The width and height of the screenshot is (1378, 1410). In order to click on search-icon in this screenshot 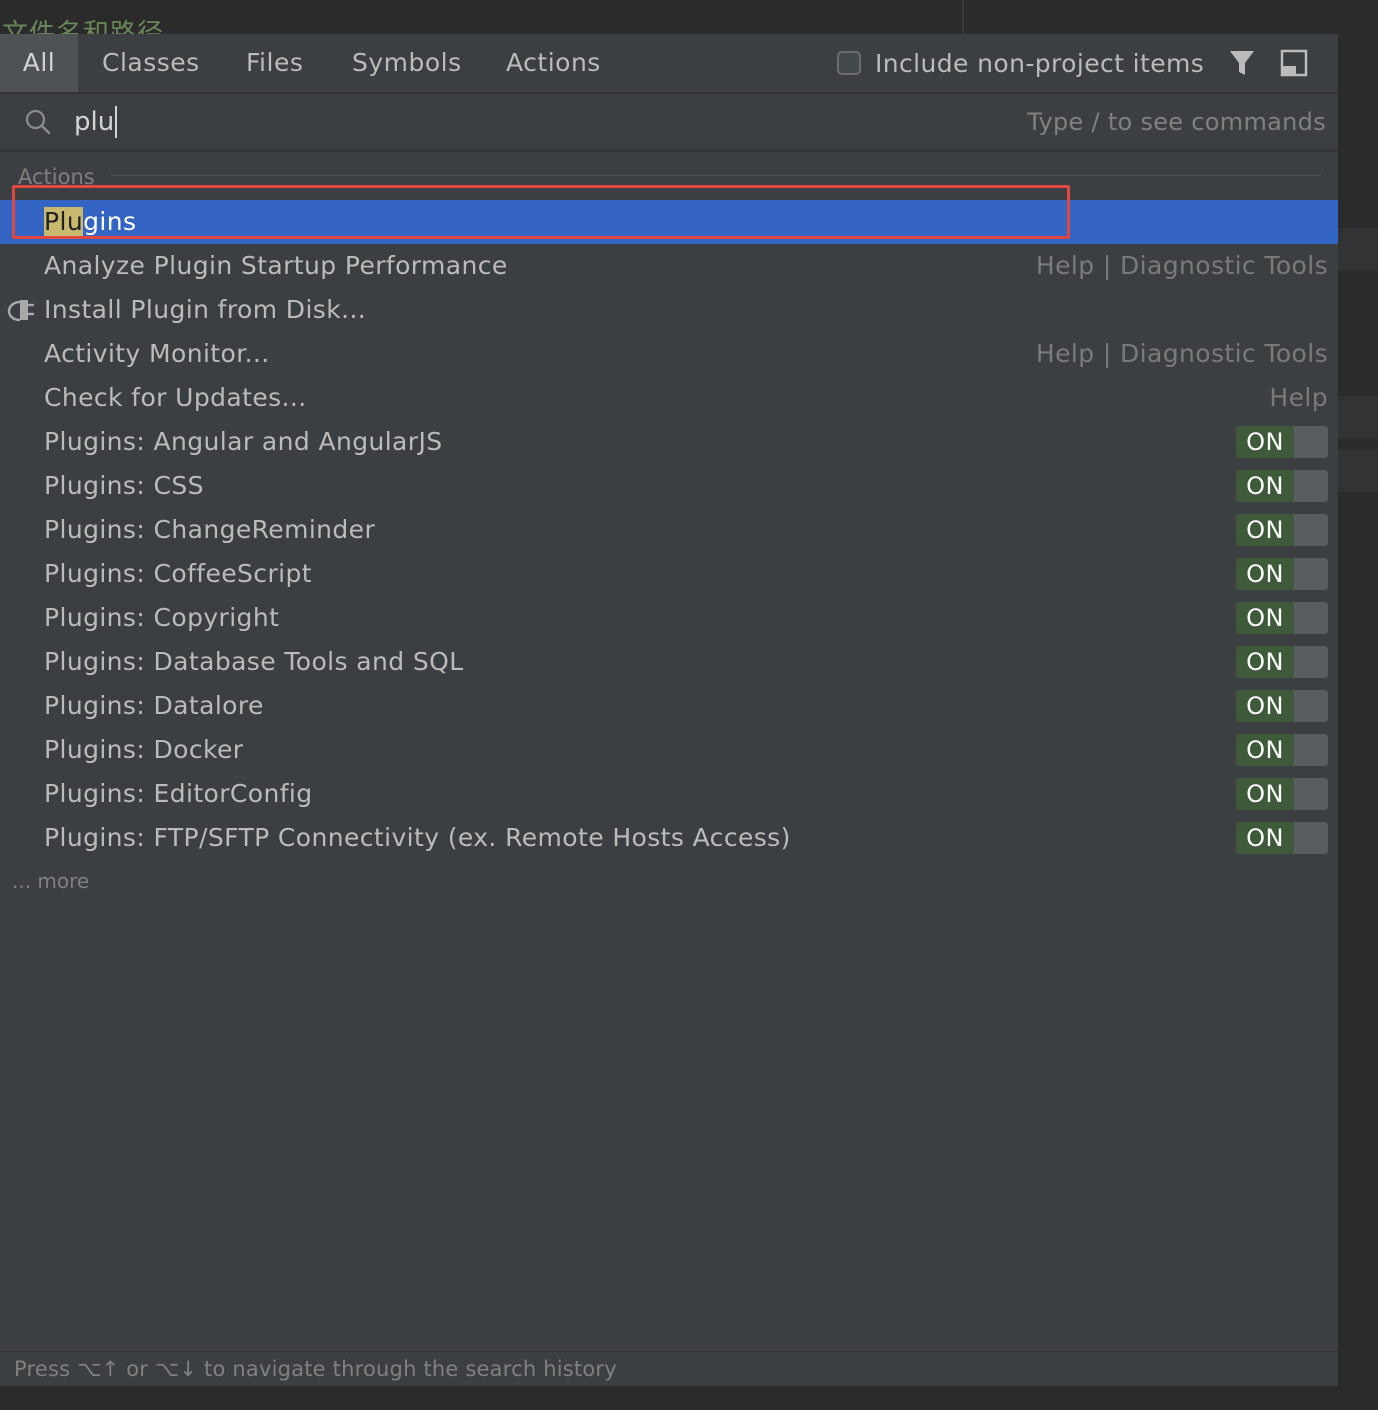, I will do `click(38, 122)`.